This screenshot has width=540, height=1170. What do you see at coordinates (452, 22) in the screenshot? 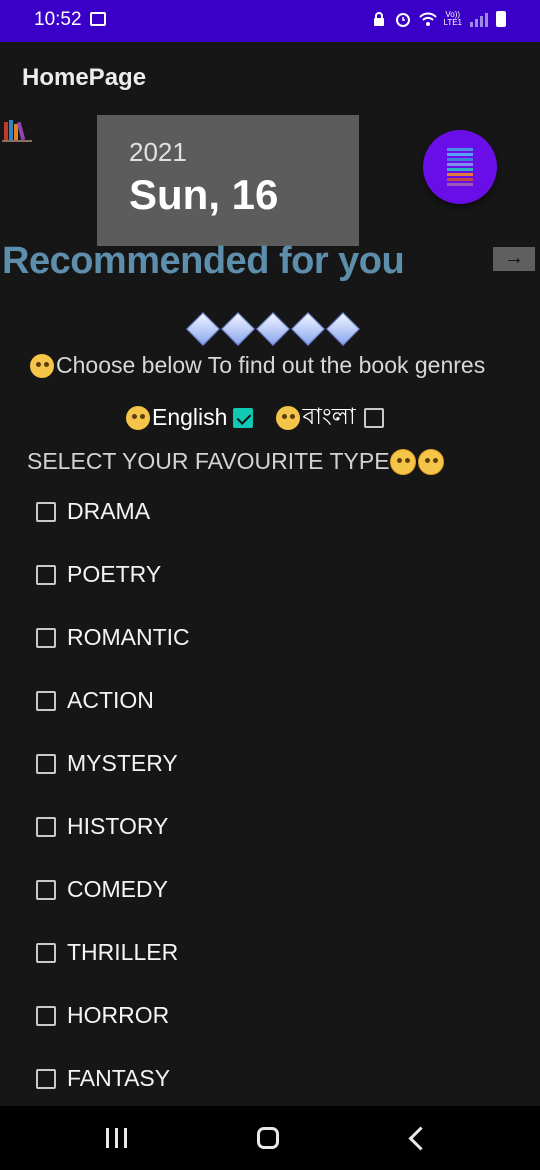
I see `volte-bottom-label: LTE1` at bounding box center [452, 22].